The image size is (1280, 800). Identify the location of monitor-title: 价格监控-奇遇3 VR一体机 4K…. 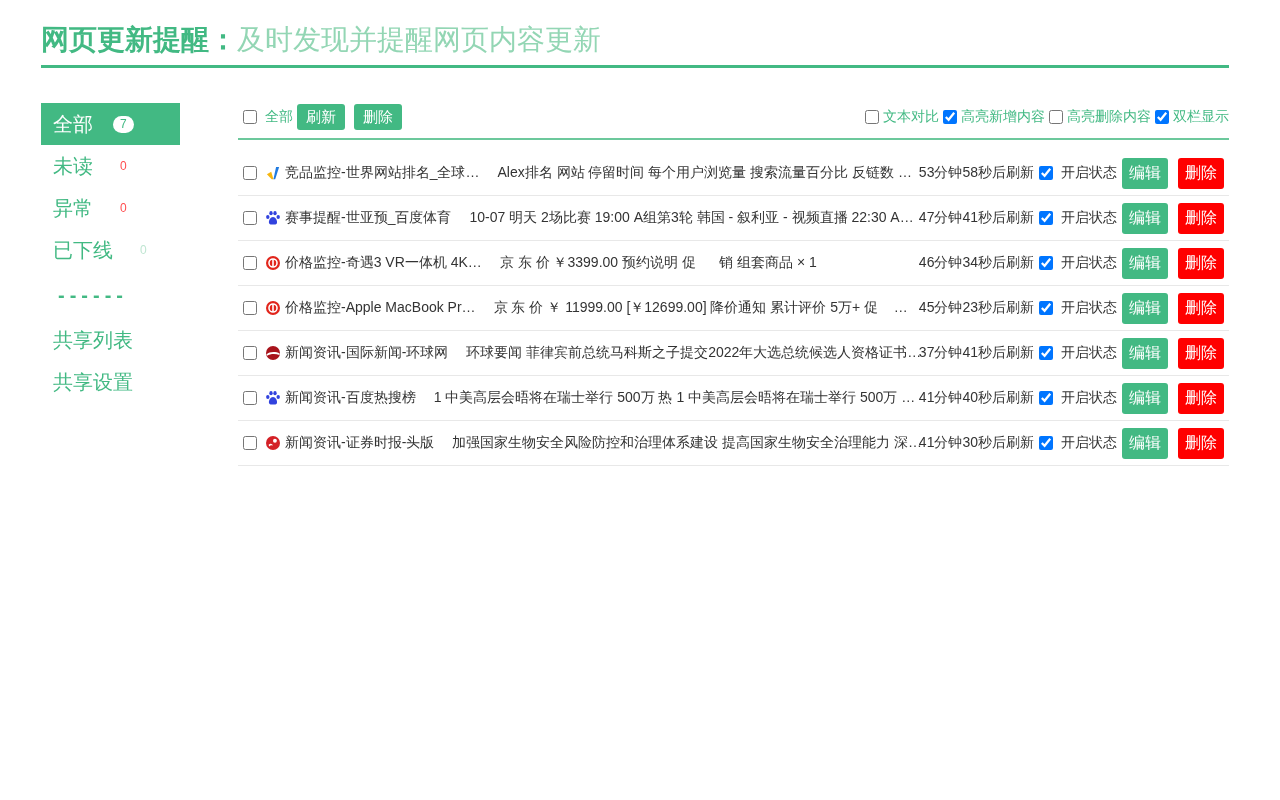
(383, 263).